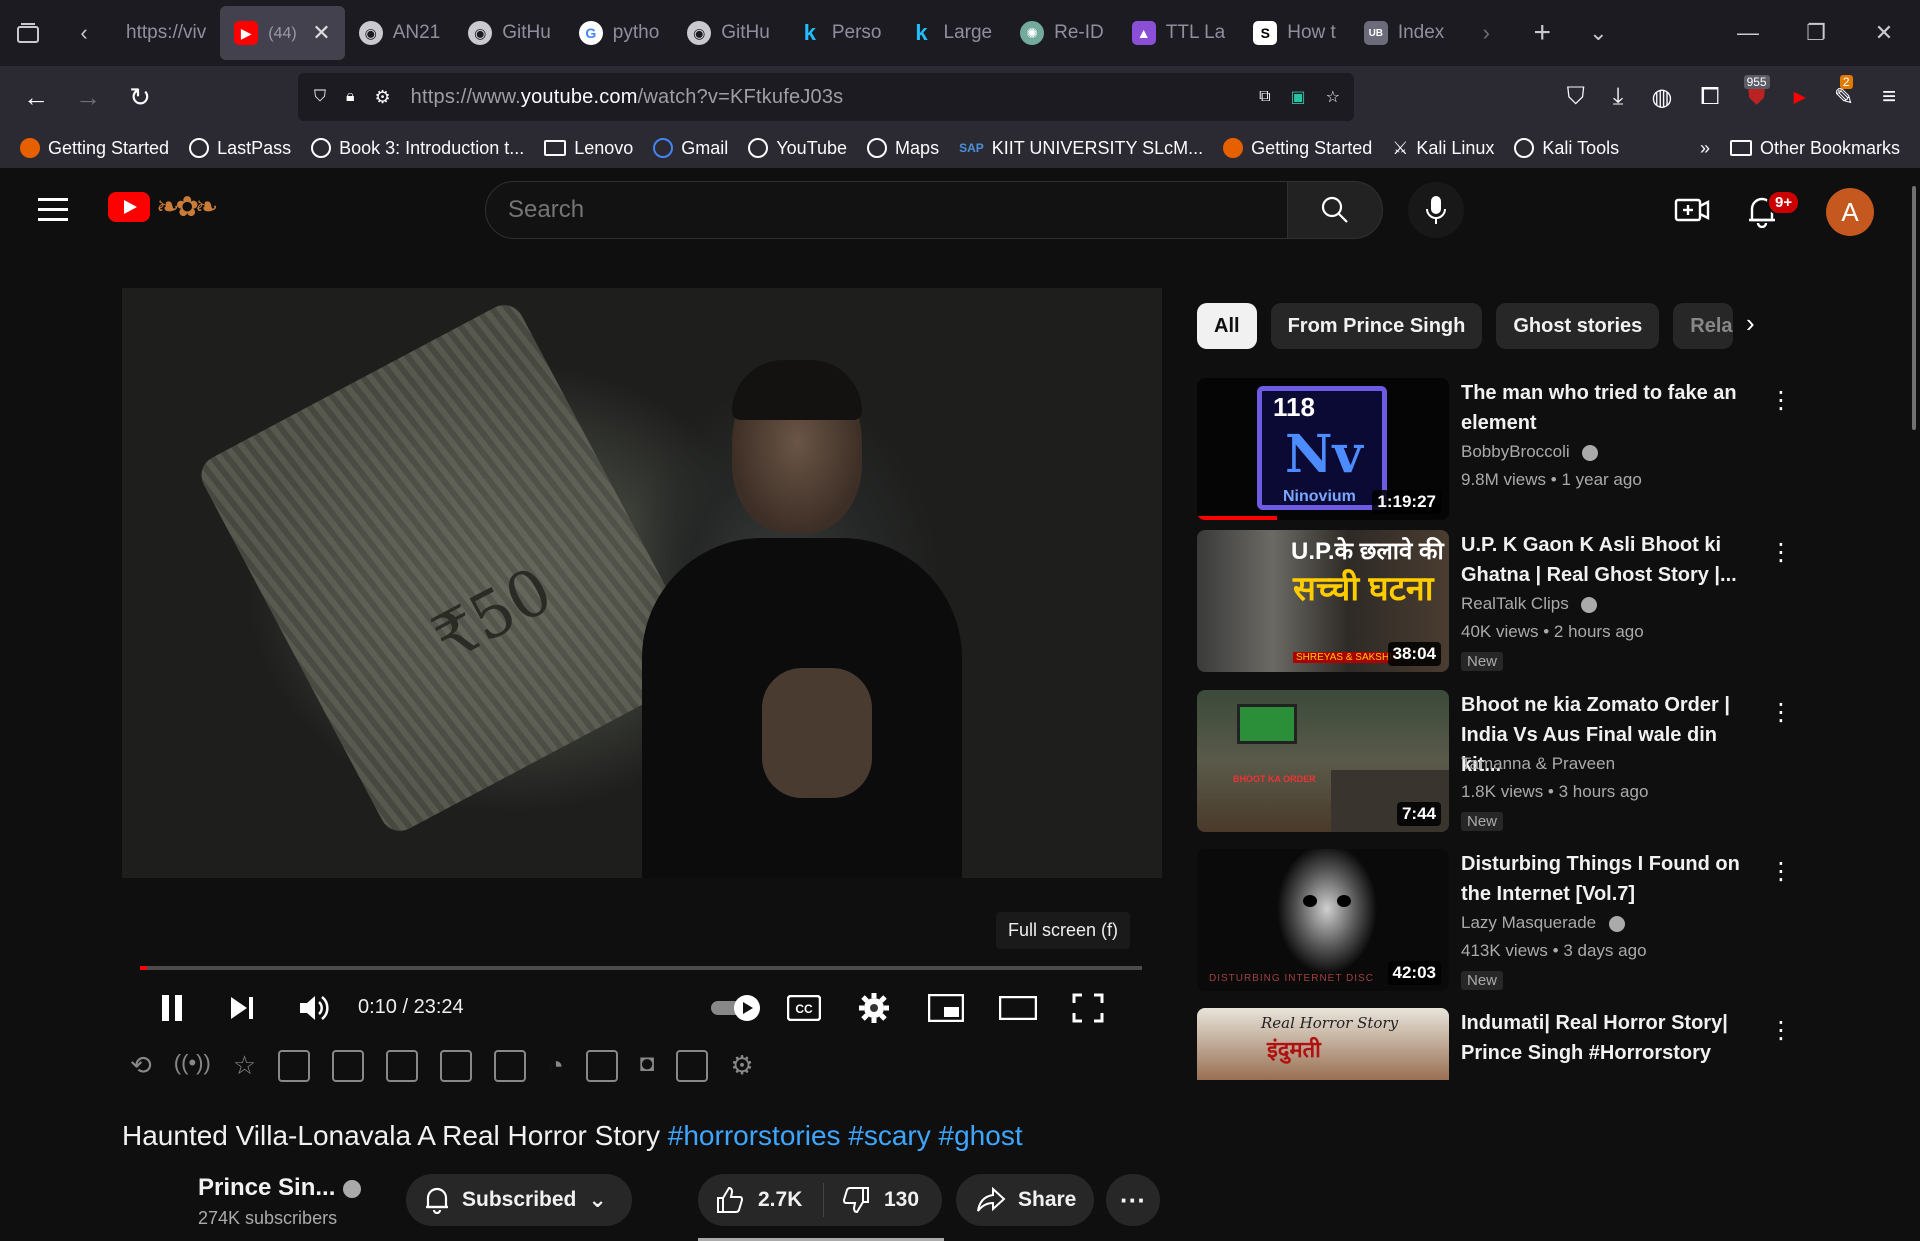 The height and width of the screenshot is (1241, 1920). Describe the element at coordinates (619, 33) in the screenshot. I see `browser-tab: Gpytho` at that location.